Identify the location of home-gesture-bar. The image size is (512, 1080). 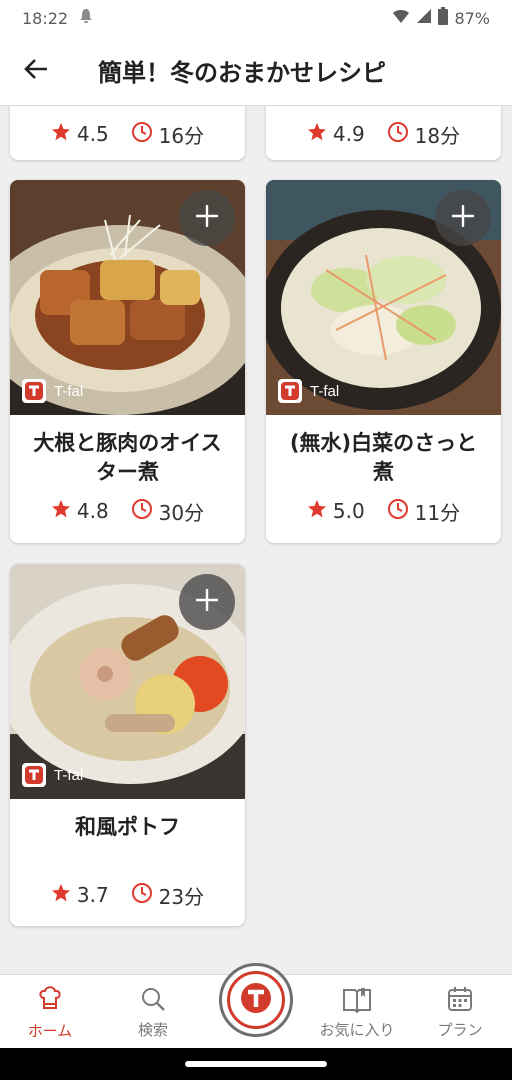
(256, 1064).